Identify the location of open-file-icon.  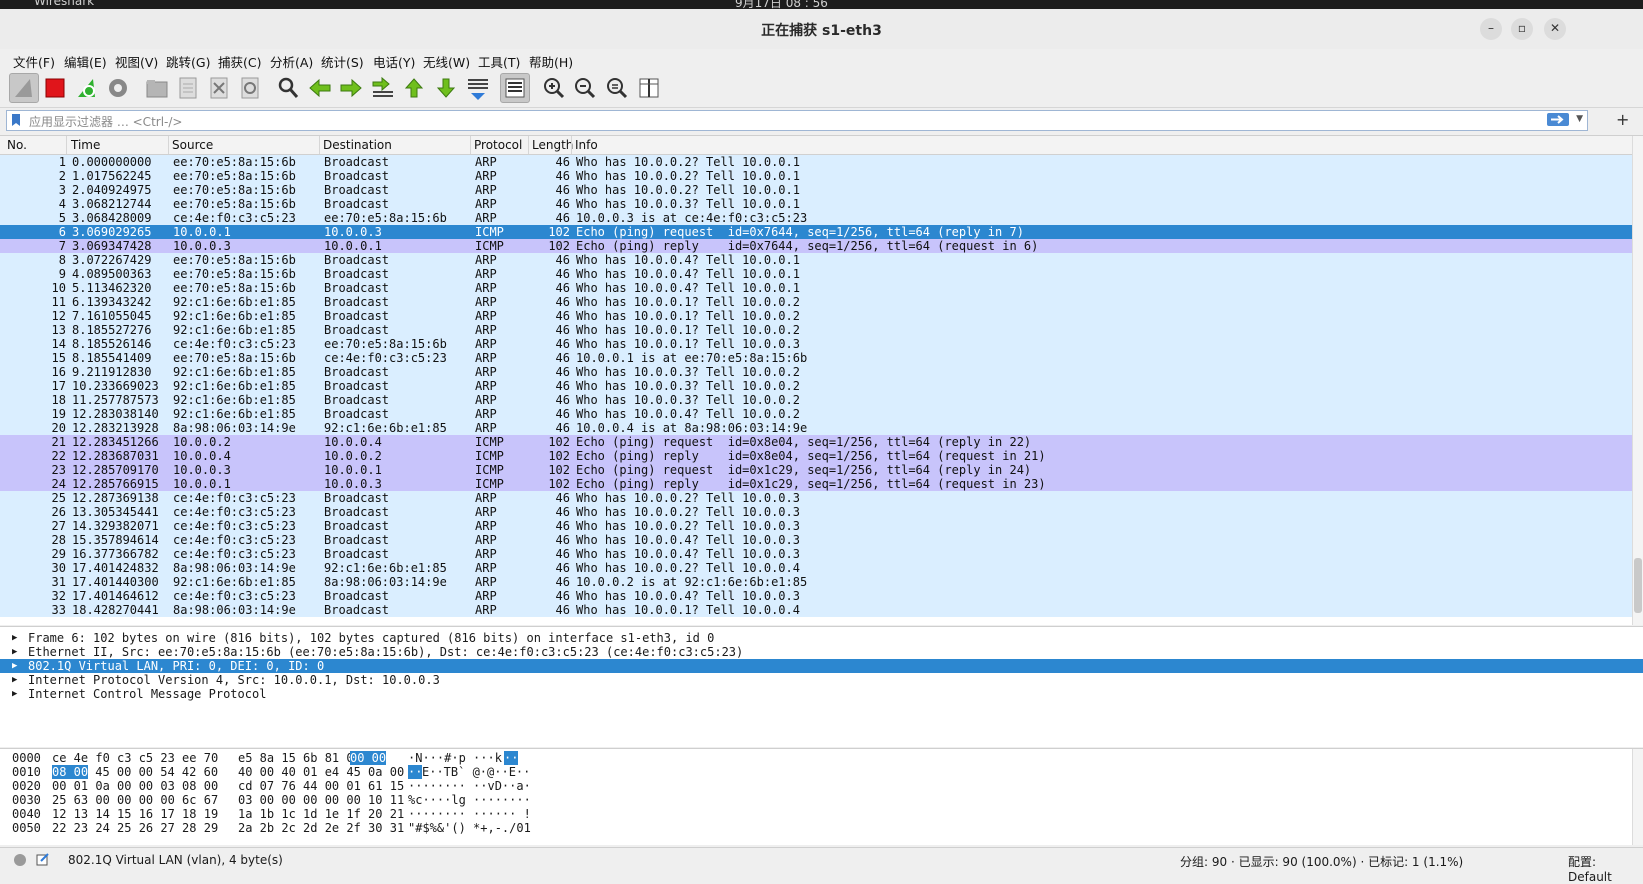
(157, 88).